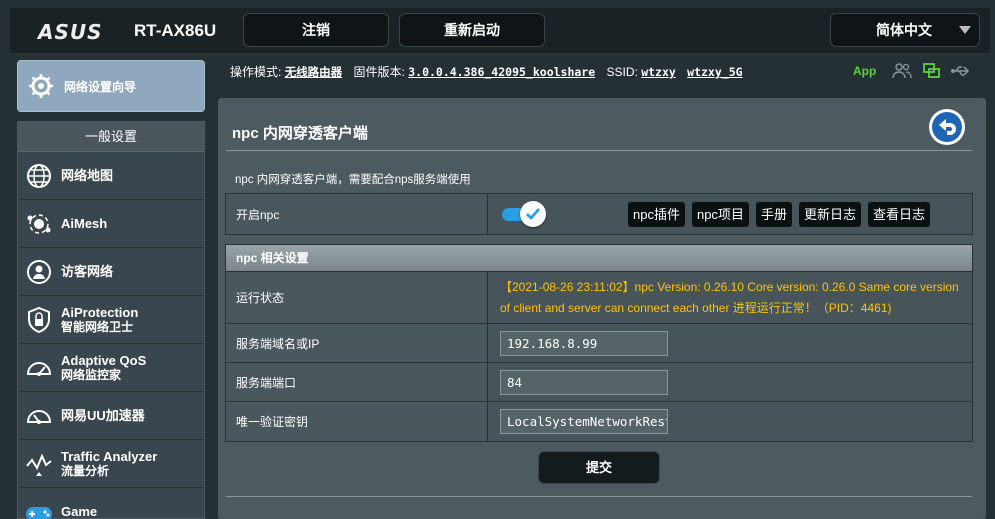 The width and height of the screenshot is (995, 519). I want to click on sidebar-item-network-map: 网络地图, so click(111, 176).